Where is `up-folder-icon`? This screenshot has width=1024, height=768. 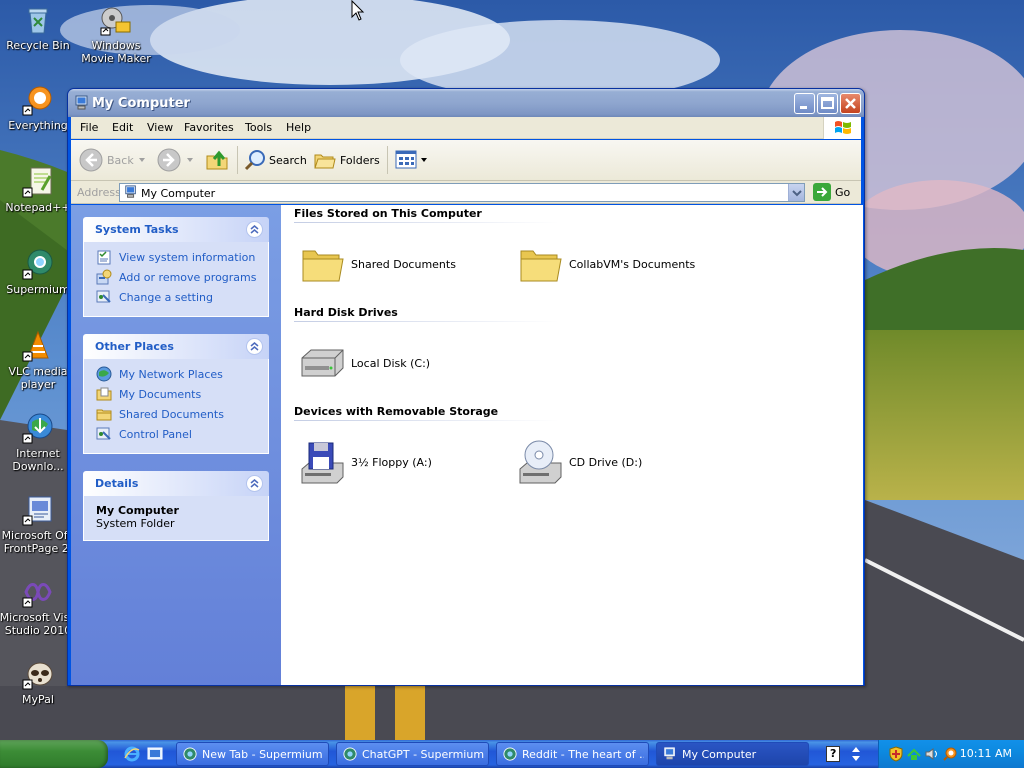 up-folder-icon is located at coordinates (217, 160).